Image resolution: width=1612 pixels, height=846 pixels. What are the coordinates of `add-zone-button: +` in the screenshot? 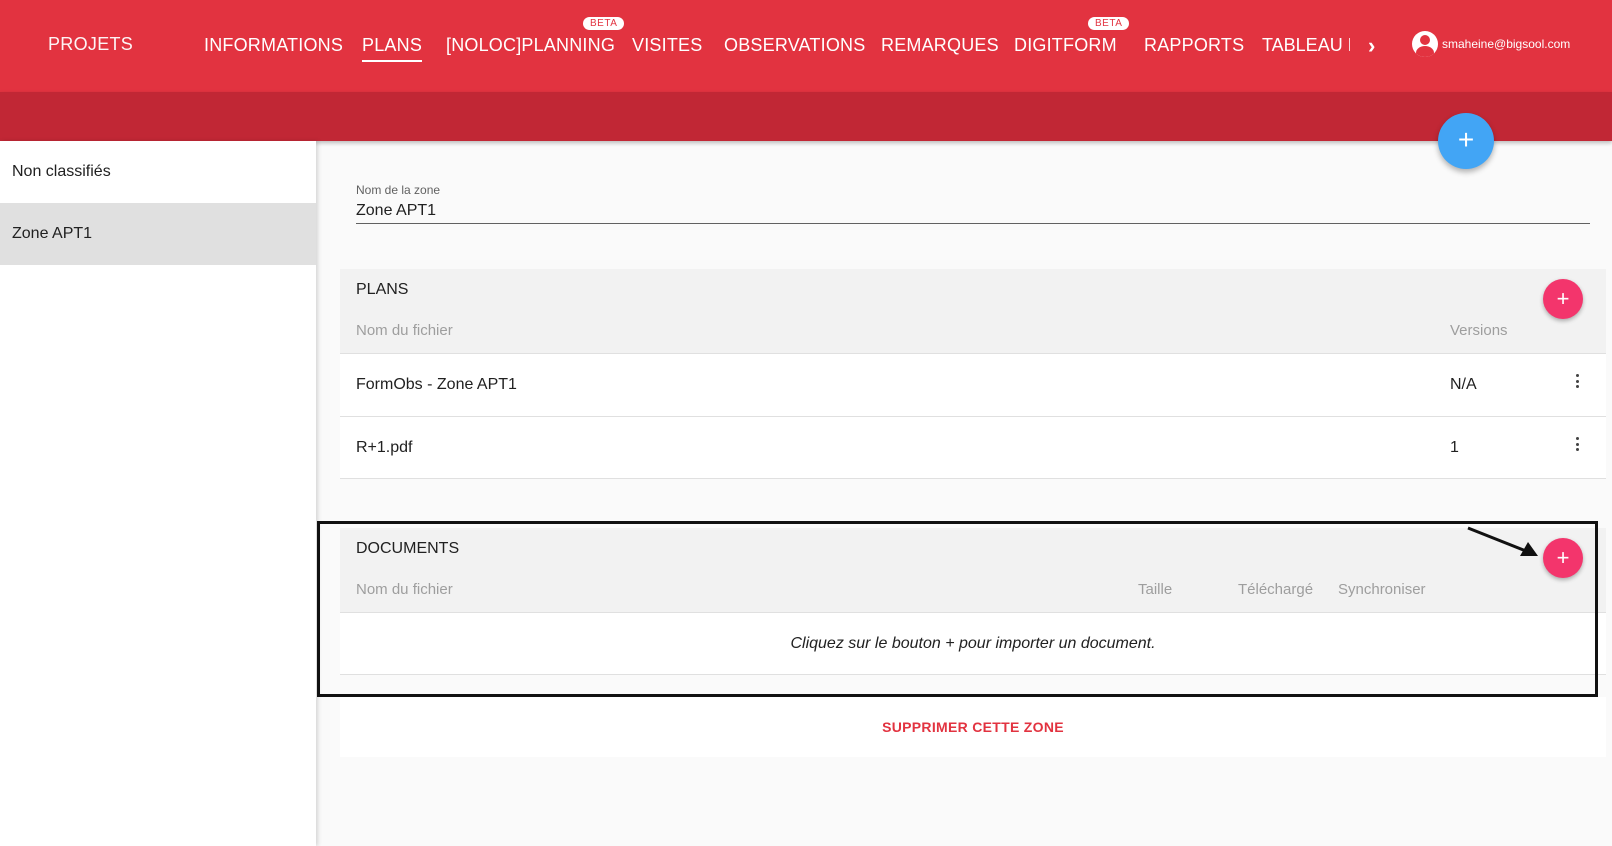 It's located at (1466, 141).